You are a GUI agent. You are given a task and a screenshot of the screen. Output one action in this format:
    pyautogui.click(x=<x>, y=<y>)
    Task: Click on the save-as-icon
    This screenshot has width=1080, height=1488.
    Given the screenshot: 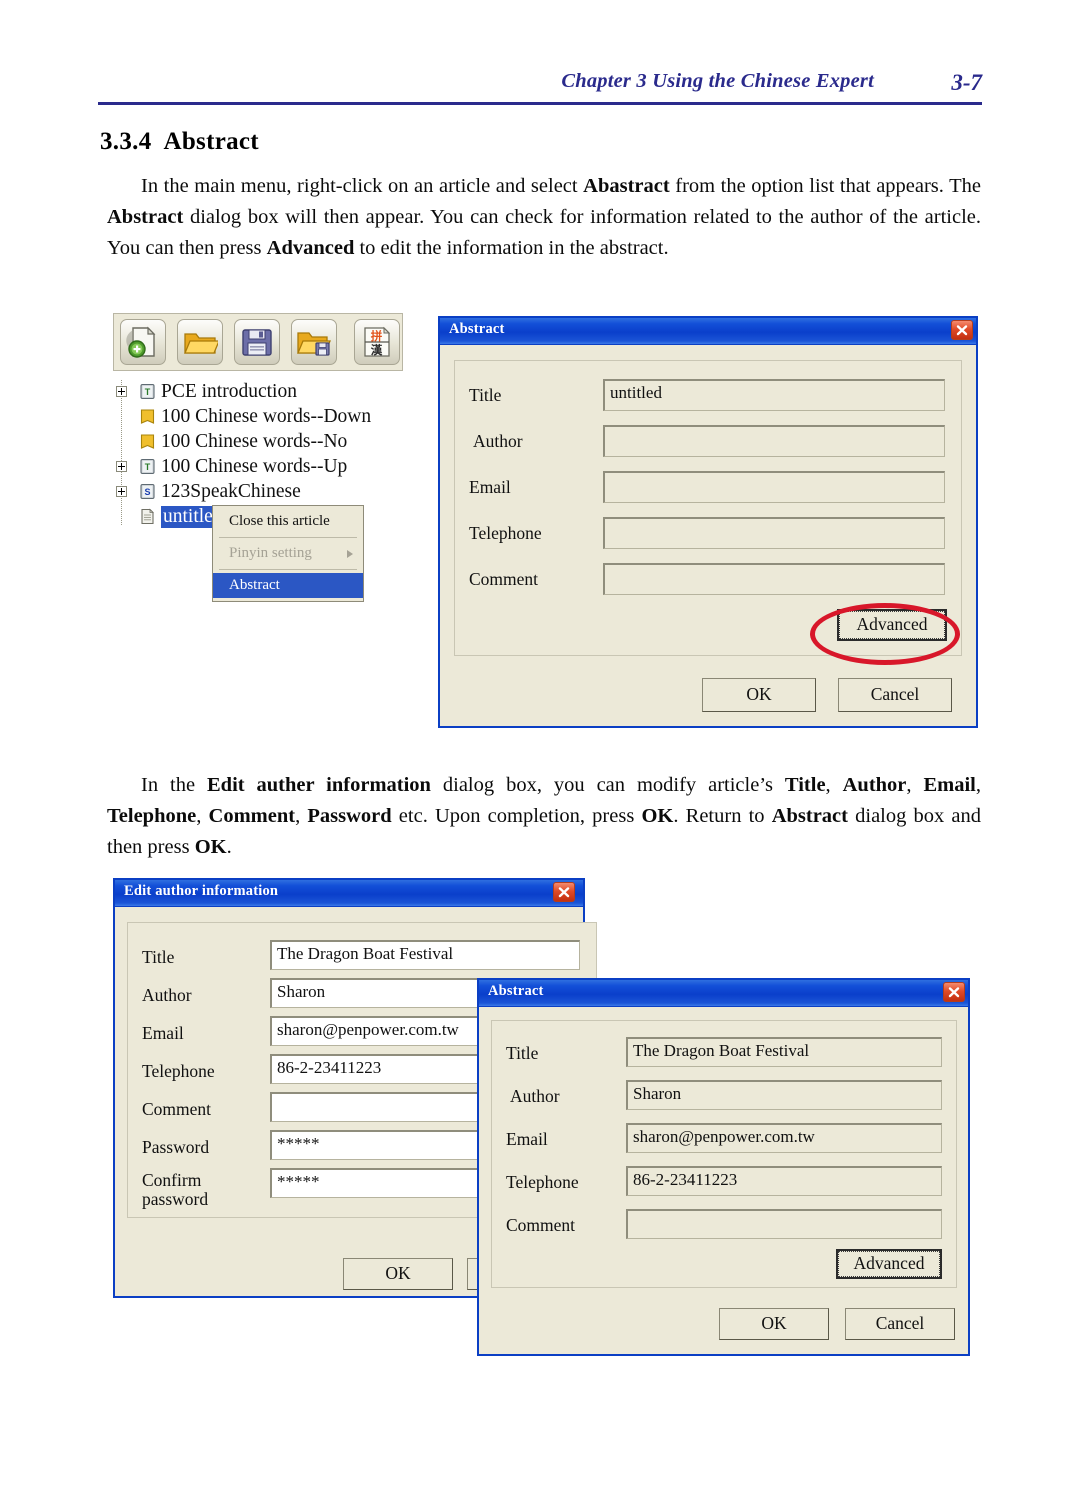 What is the action you would take?
    pyautogui.click(x=314, y=342)
    